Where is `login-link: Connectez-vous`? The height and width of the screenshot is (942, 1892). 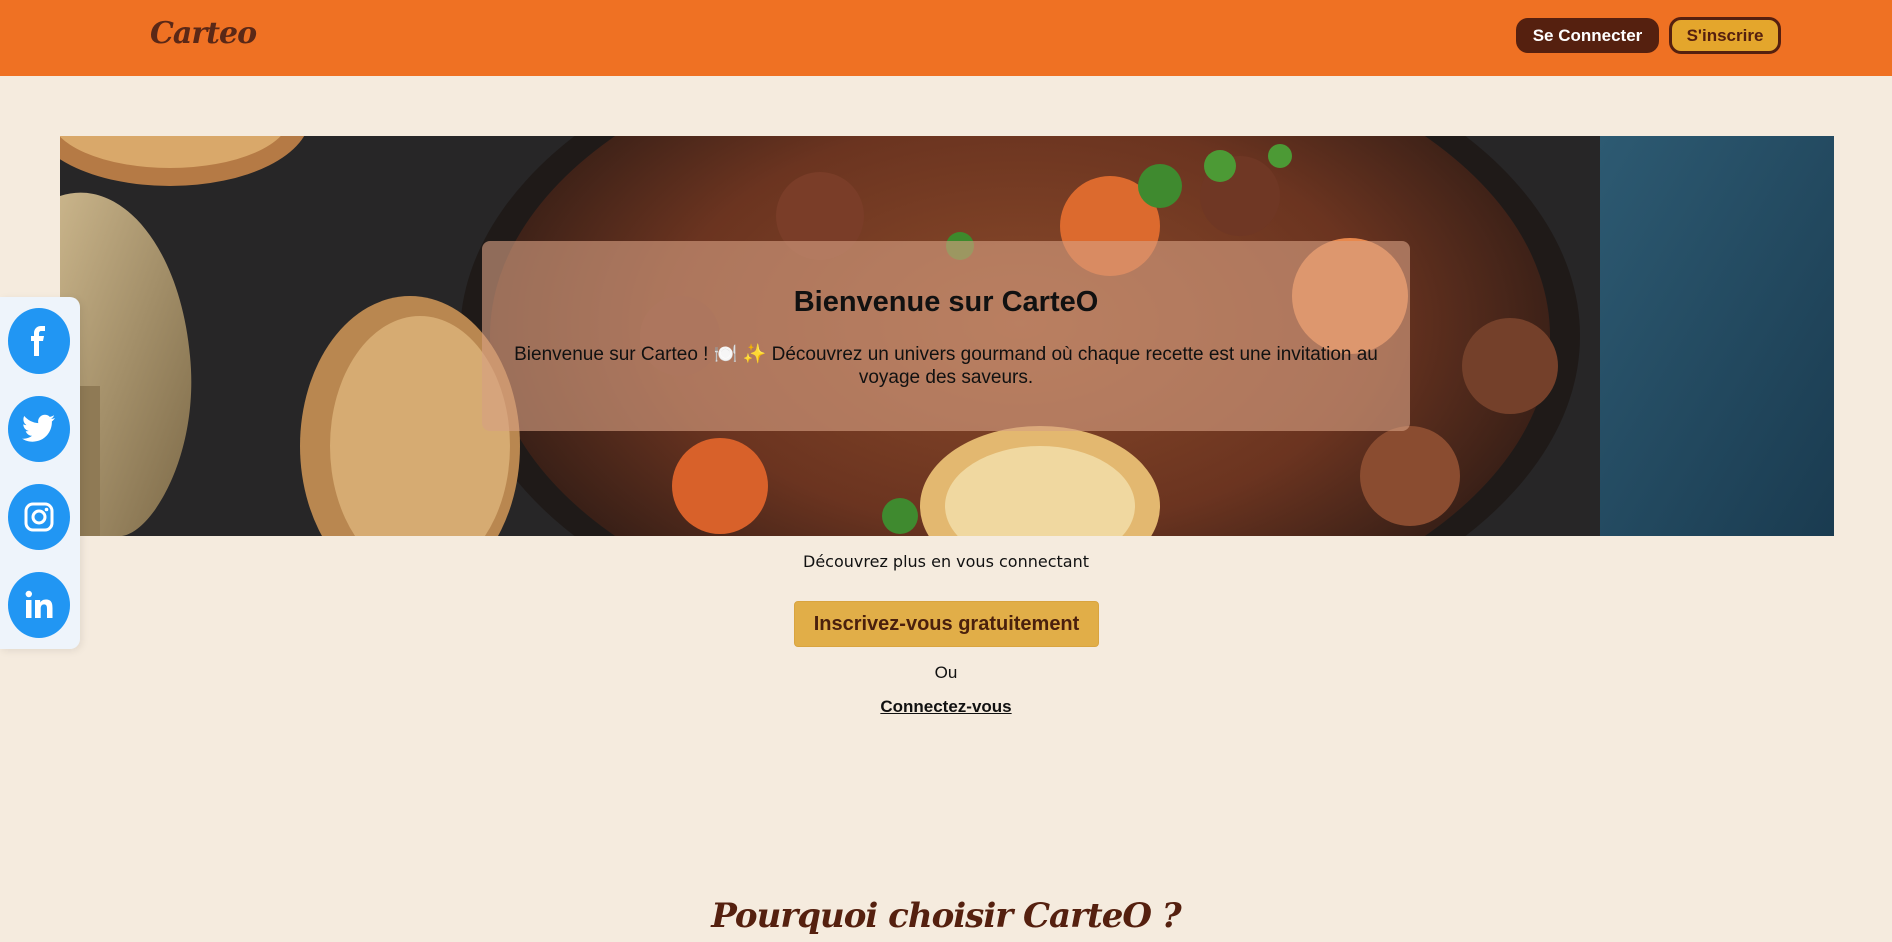 login-link: Connectez-vous is located at coordinates (945, 706).